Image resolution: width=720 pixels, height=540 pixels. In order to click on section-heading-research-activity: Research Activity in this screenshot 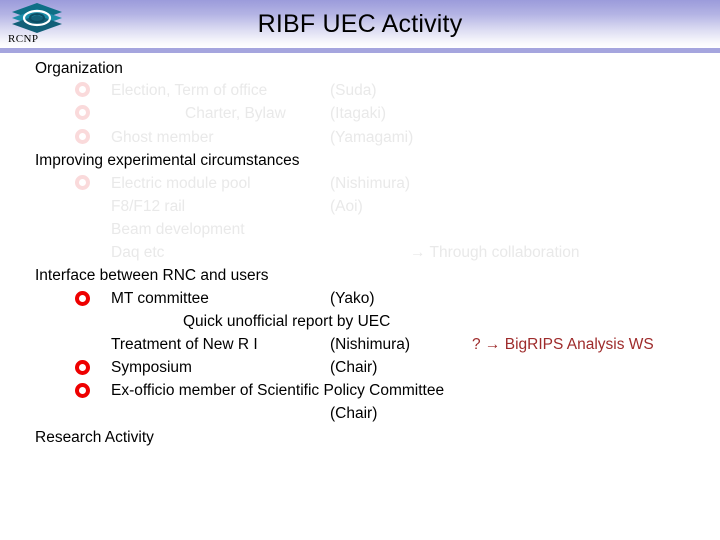, I will do `click(94, 437)`.